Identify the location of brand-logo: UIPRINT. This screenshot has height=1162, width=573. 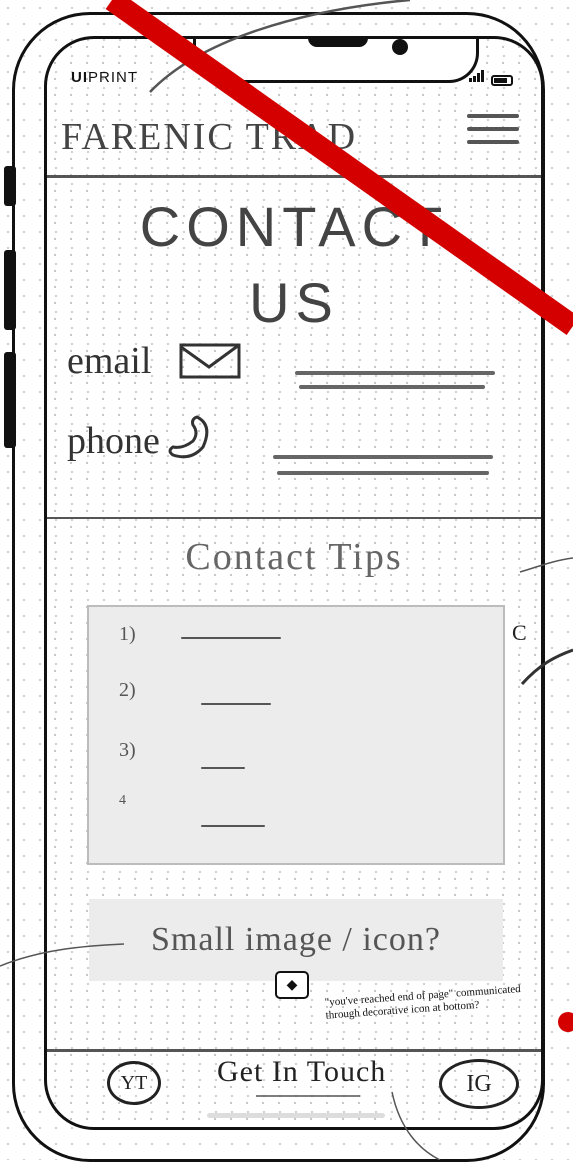
(104, 77).